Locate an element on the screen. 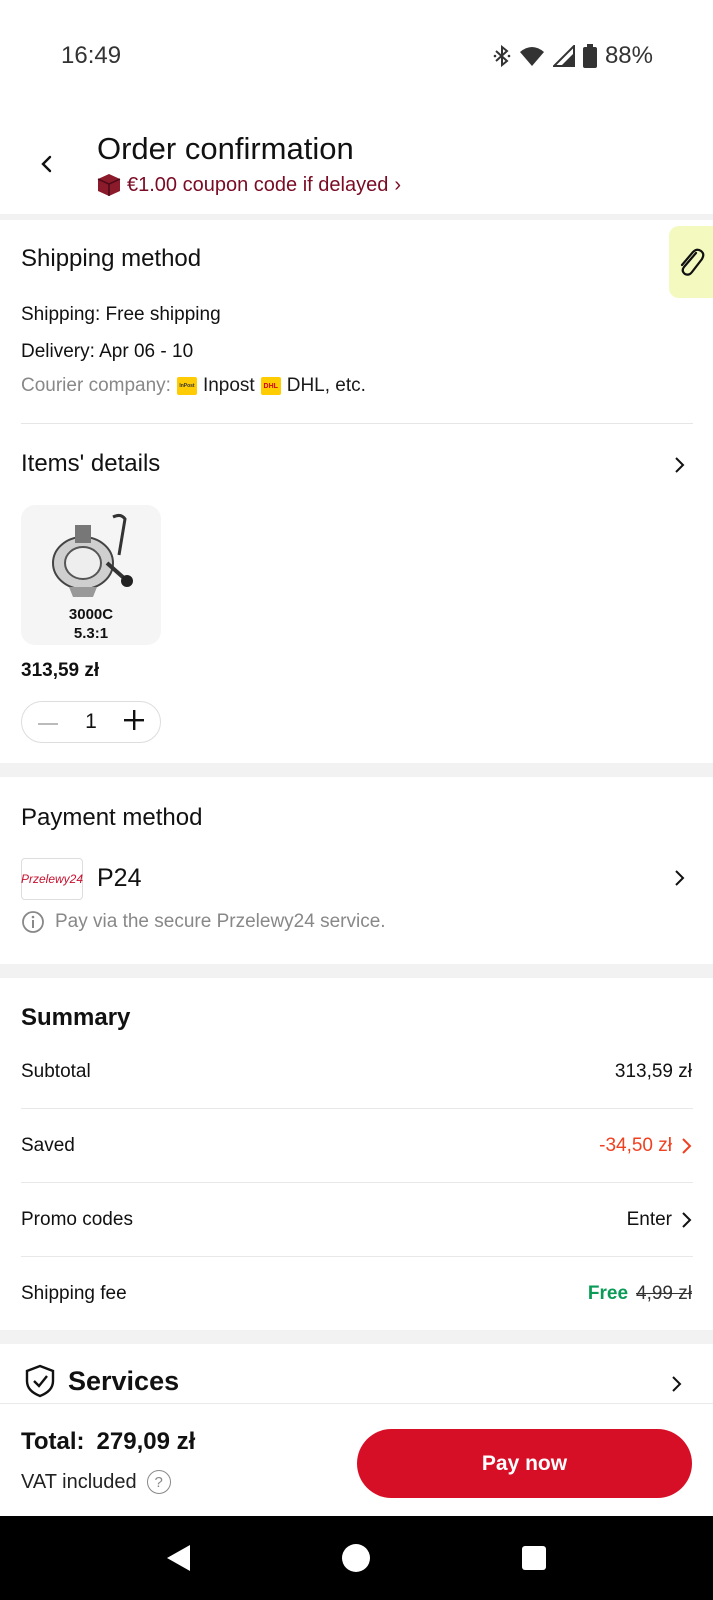 The image size is (713, 1600). total-line: Total: 279,09 zł is located at coordinates (108, 1442).